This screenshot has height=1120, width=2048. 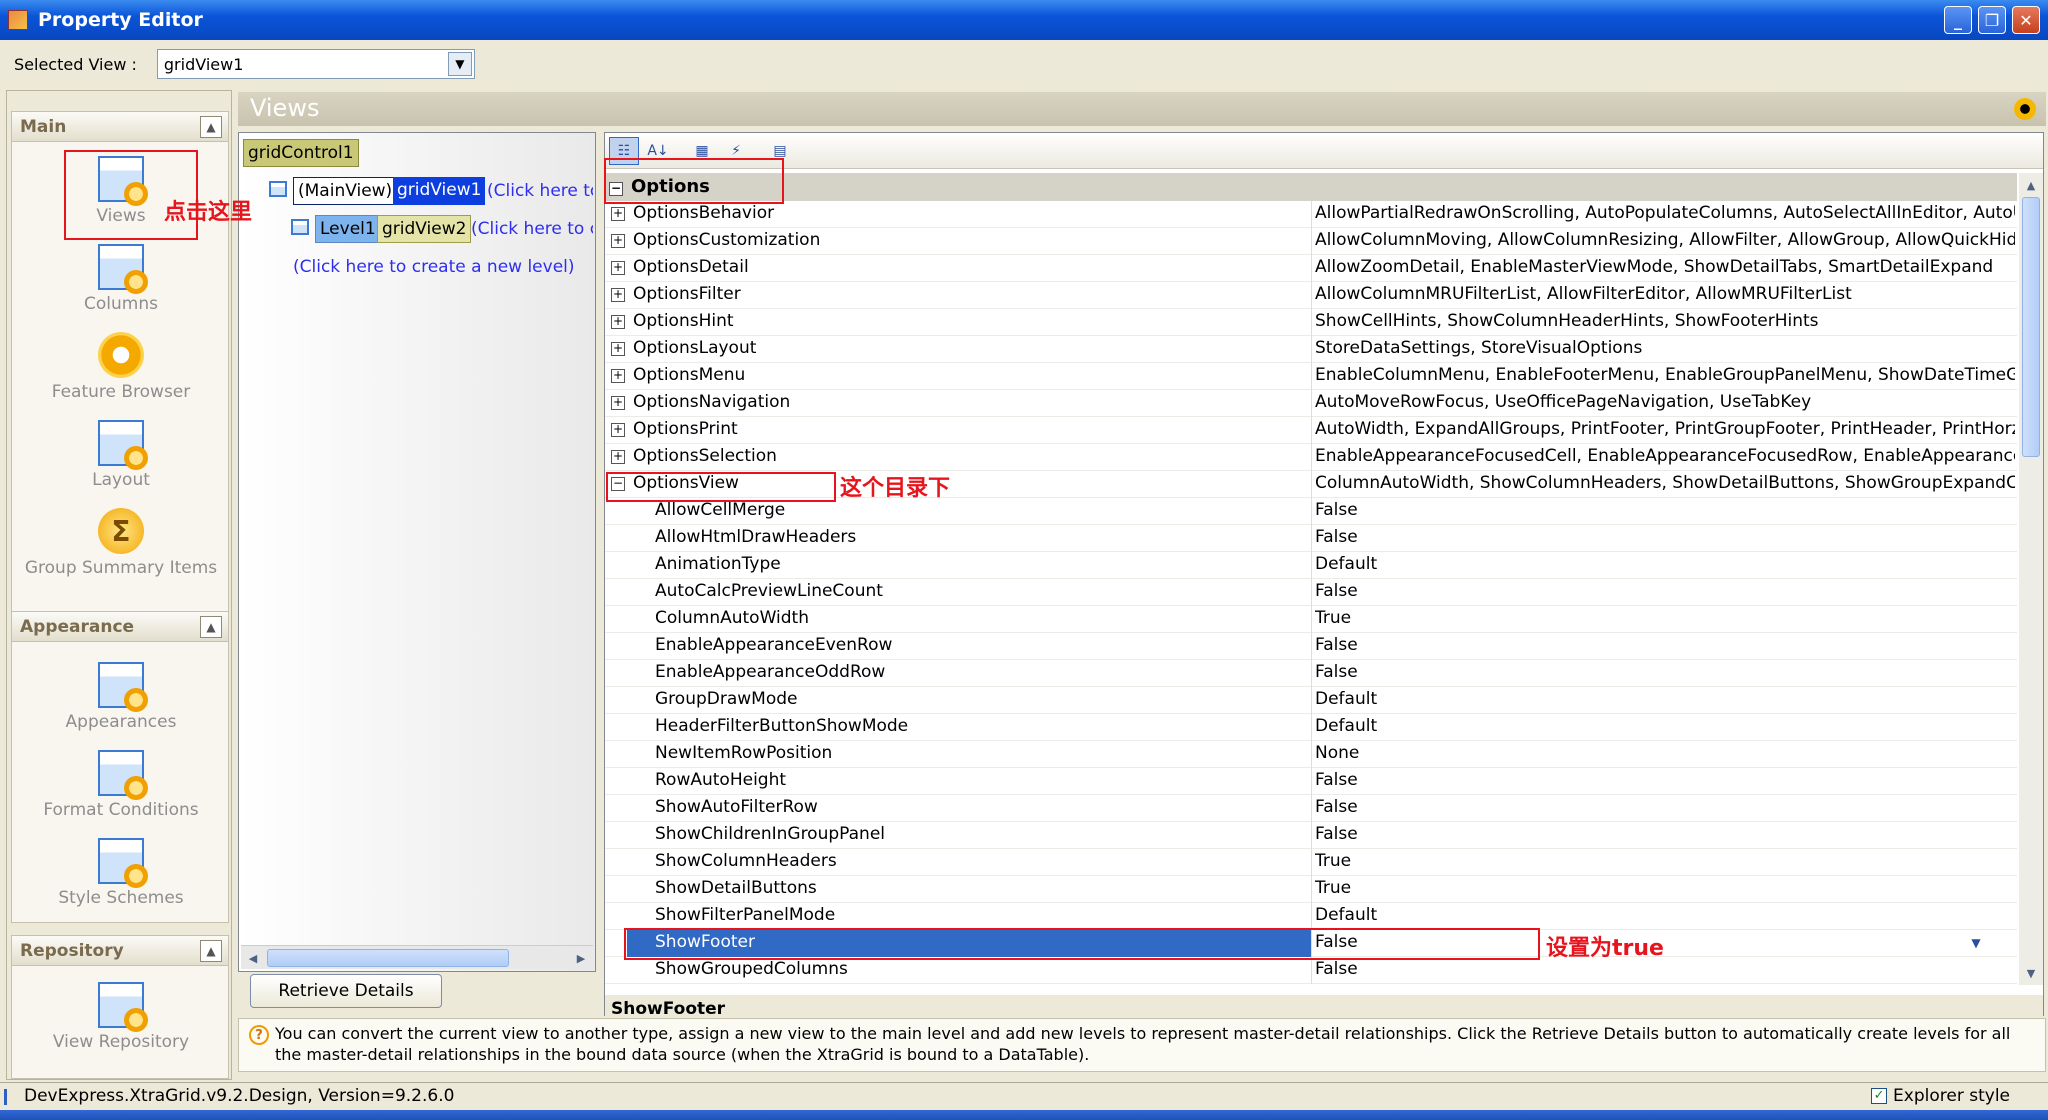 What do you see at coordinates (581, 958) in the screenshot?
I see `scroll-right-icon: ▶` at bounding box center [581, 958].